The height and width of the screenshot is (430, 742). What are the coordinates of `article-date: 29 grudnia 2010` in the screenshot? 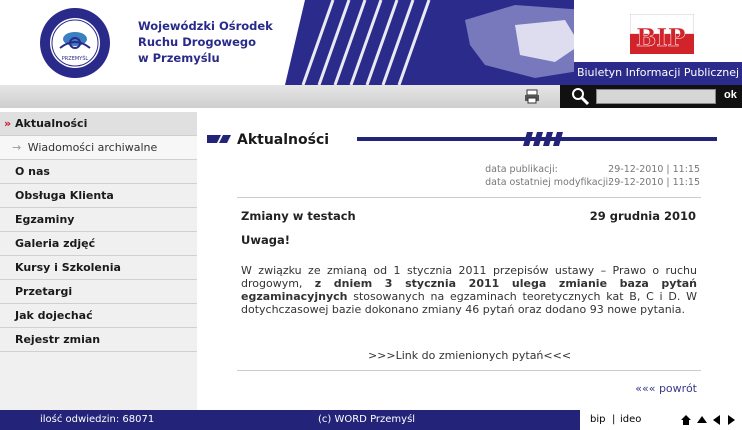 It's located at (642, 216).